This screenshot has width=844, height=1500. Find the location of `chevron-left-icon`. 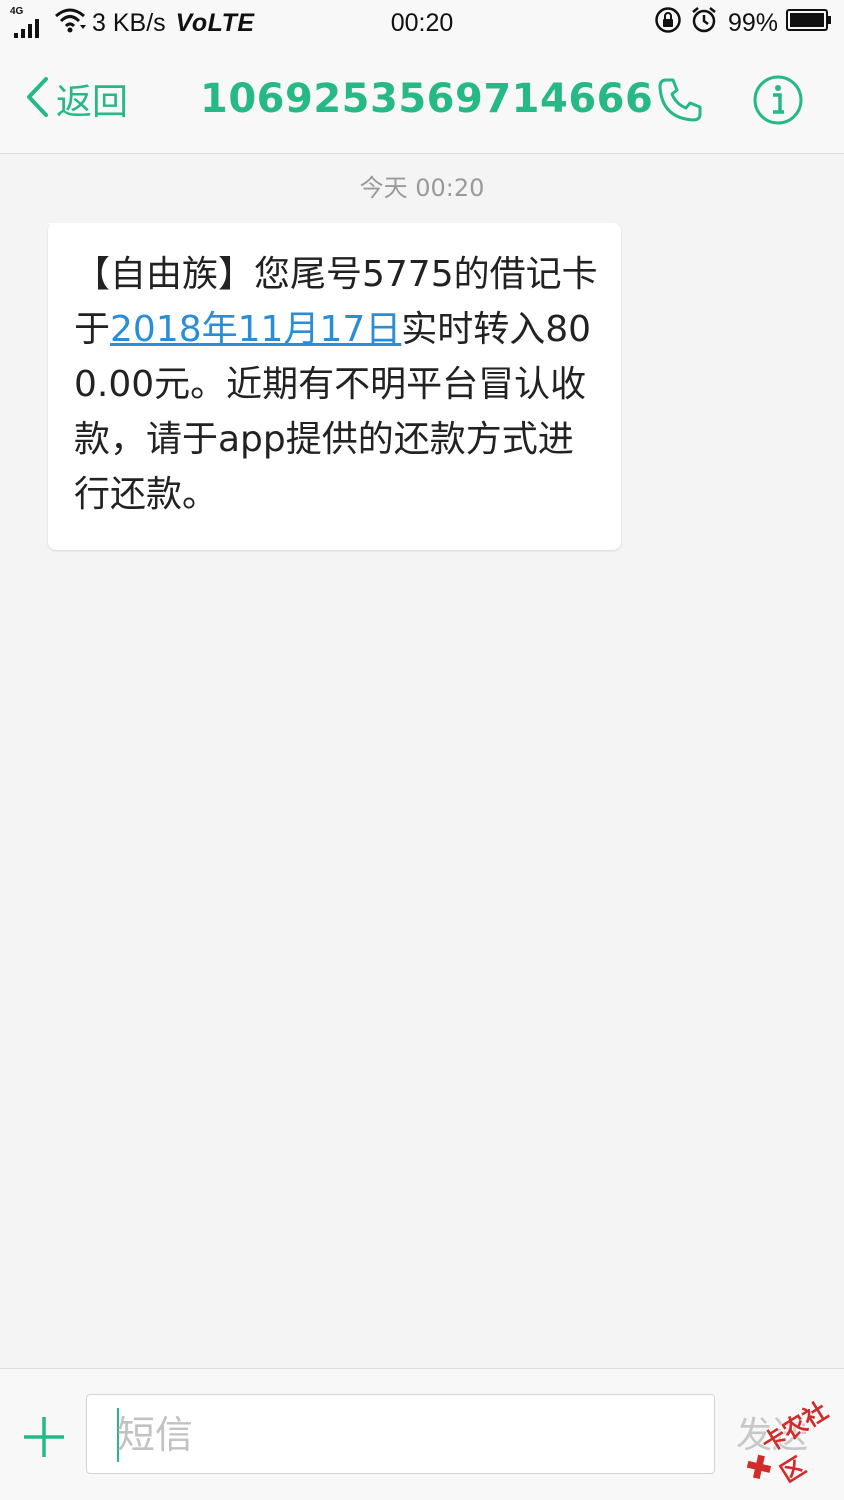

chevron-left-icon is located at coordinates (37, 99).